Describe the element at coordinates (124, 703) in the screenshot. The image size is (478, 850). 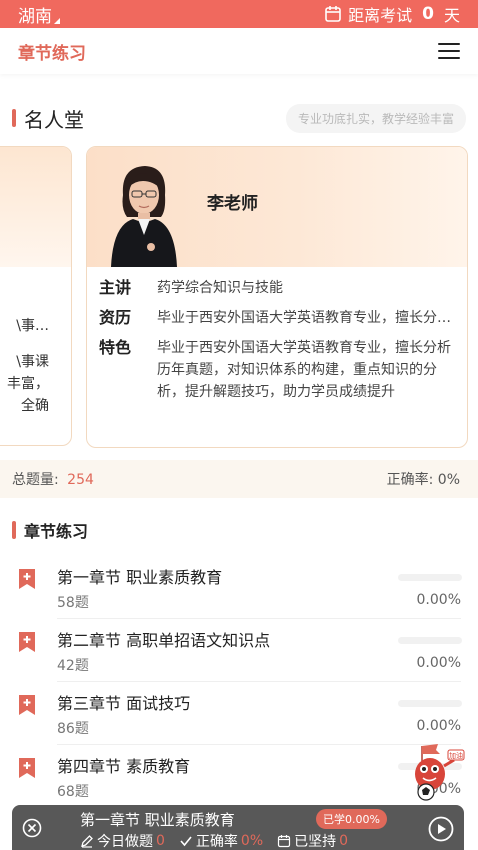
I see `chapter-name: 第三章节 面试技巧` at that location.